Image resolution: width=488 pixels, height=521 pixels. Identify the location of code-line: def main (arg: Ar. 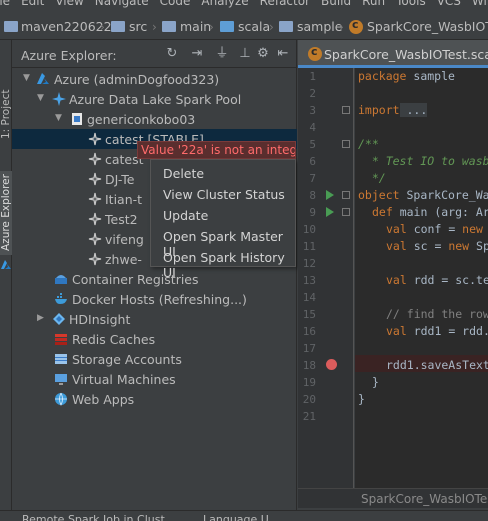
(430, 212).